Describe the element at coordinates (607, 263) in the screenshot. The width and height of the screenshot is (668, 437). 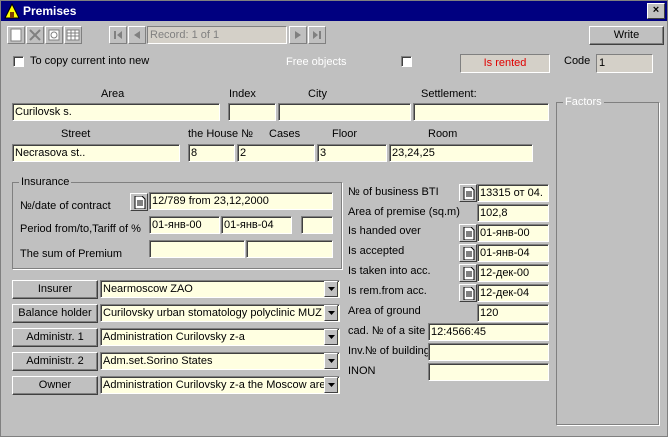
I see `factors-group` at that location.